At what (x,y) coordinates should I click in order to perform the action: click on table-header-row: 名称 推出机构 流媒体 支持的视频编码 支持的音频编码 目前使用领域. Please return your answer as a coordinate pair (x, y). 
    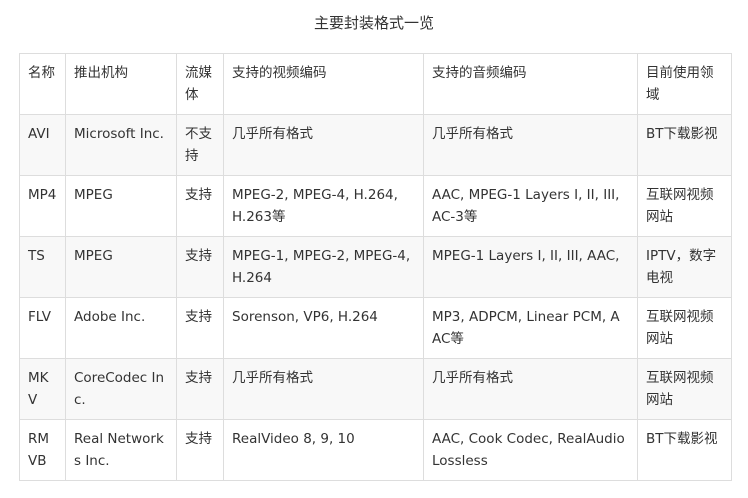
    Looking at the image, I should click on (375, 84).